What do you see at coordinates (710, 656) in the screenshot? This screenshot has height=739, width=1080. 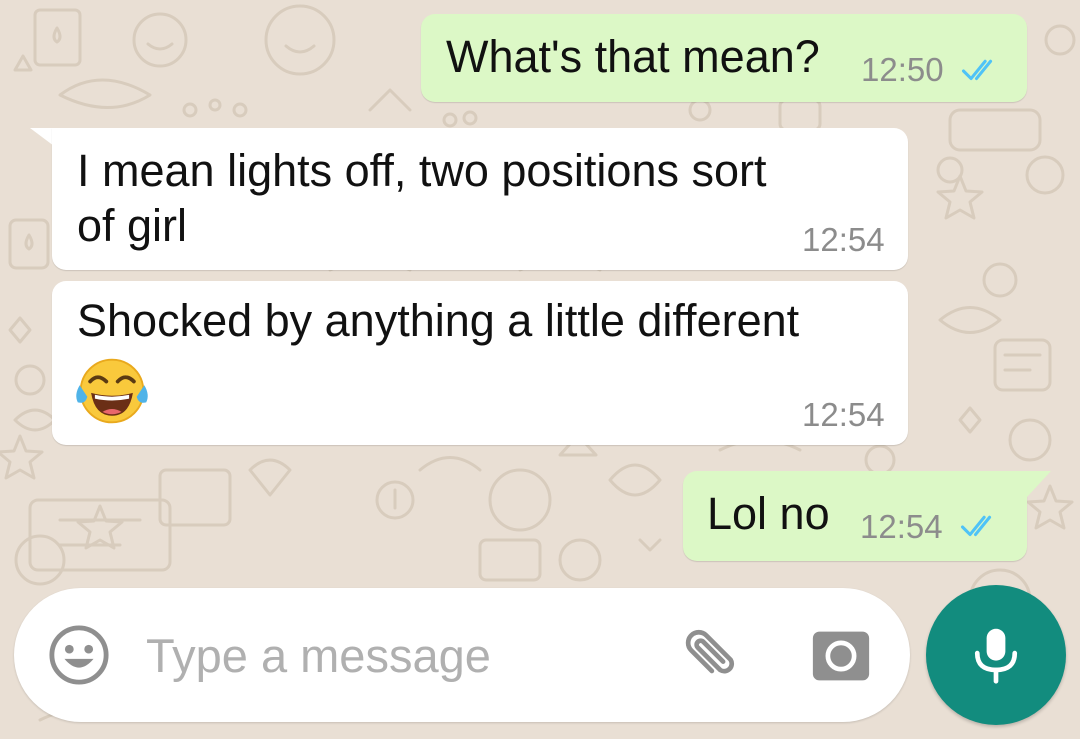 I see `attach-icon` at bounding box center [710, 656].